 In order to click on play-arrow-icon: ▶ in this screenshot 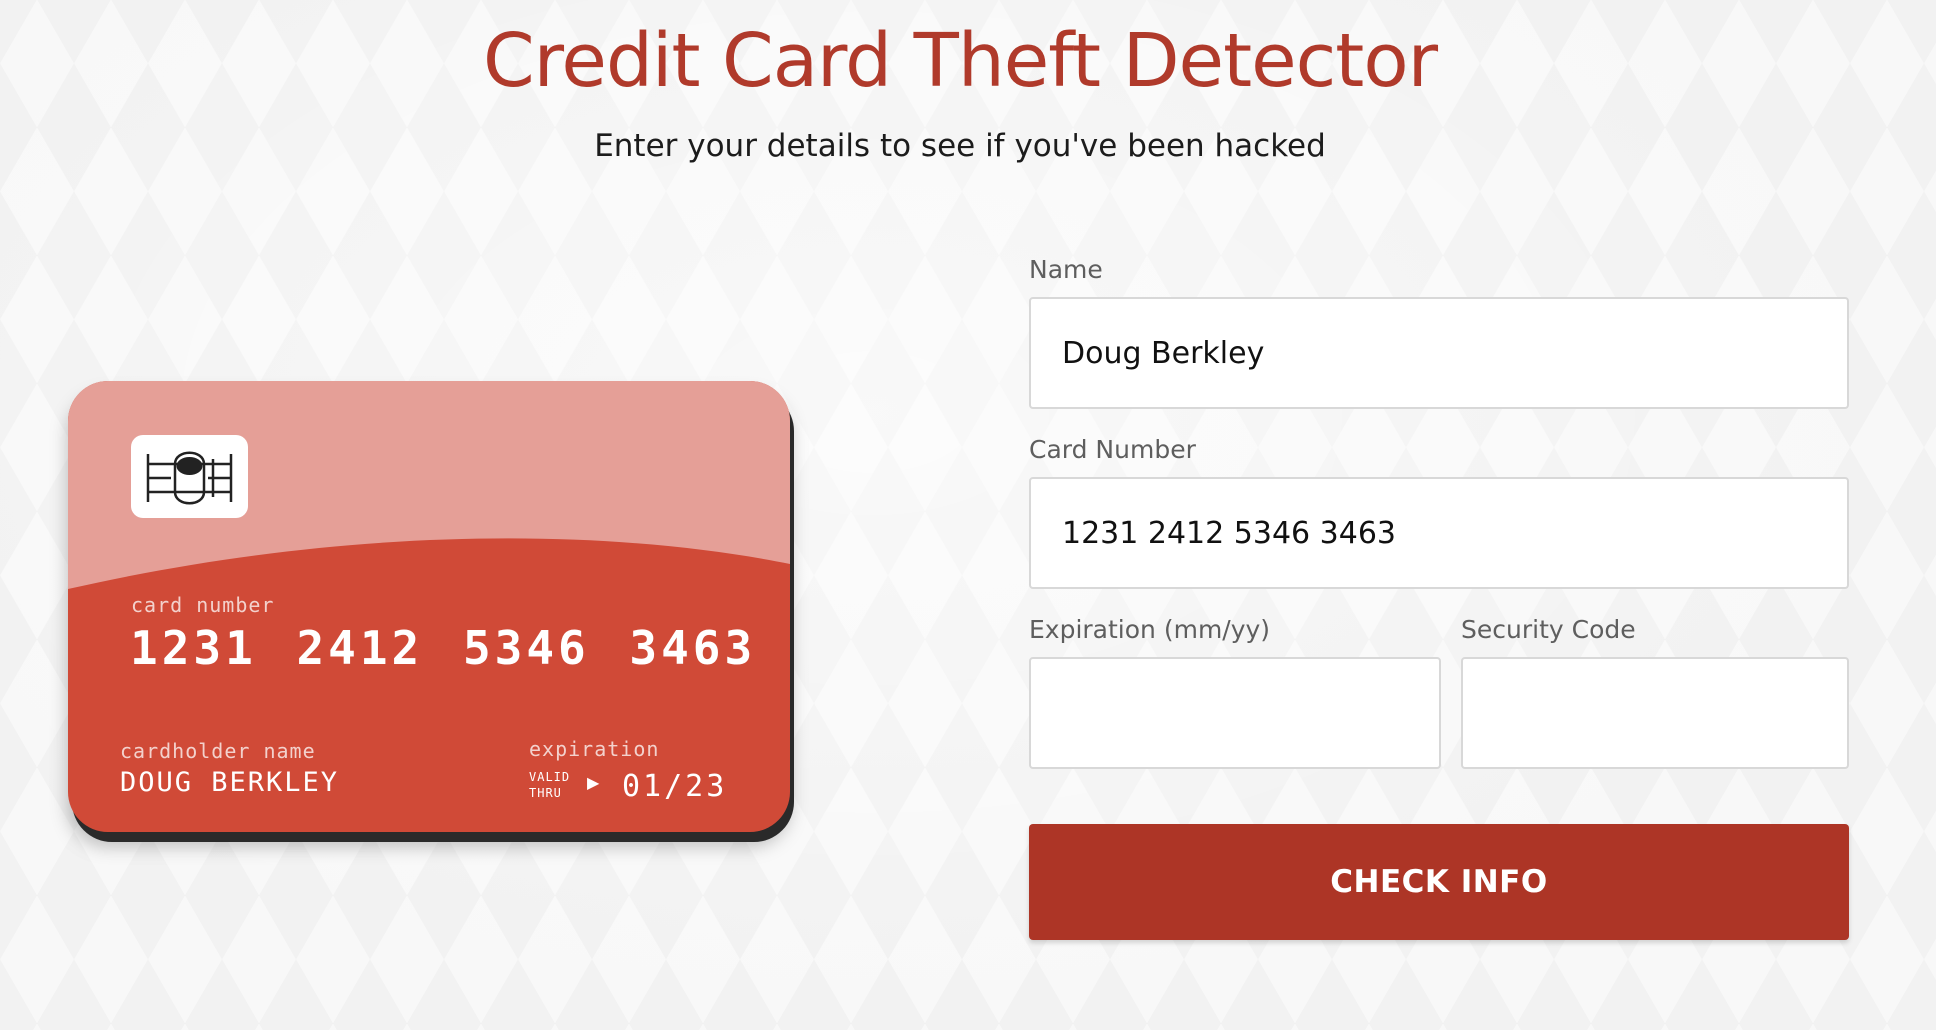, I will do `click(593, 782)`.